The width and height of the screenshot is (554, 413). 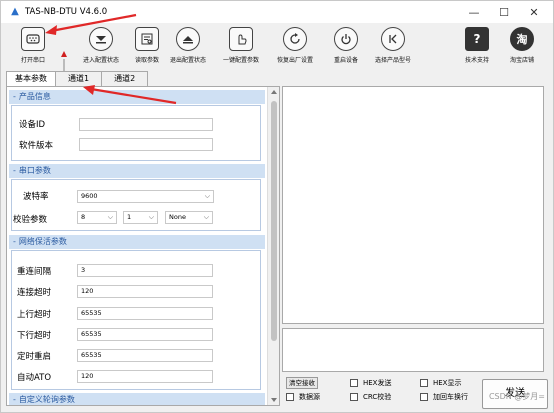 What do you see at coordinates (97, 217) in the screenshot?
I see `data-bits-select: 8 ⌵` at bounding box center [97, 217].